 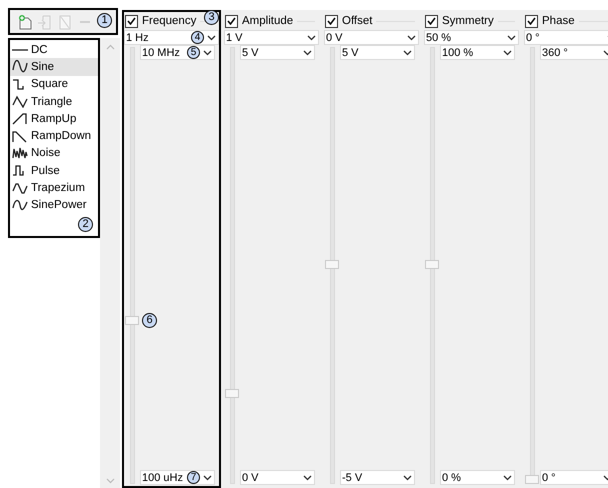 What do you see at coordinates (54, 205) in the screenshot?
I see `waveform-list-item: SinePower` at bounding box center [54, 205].